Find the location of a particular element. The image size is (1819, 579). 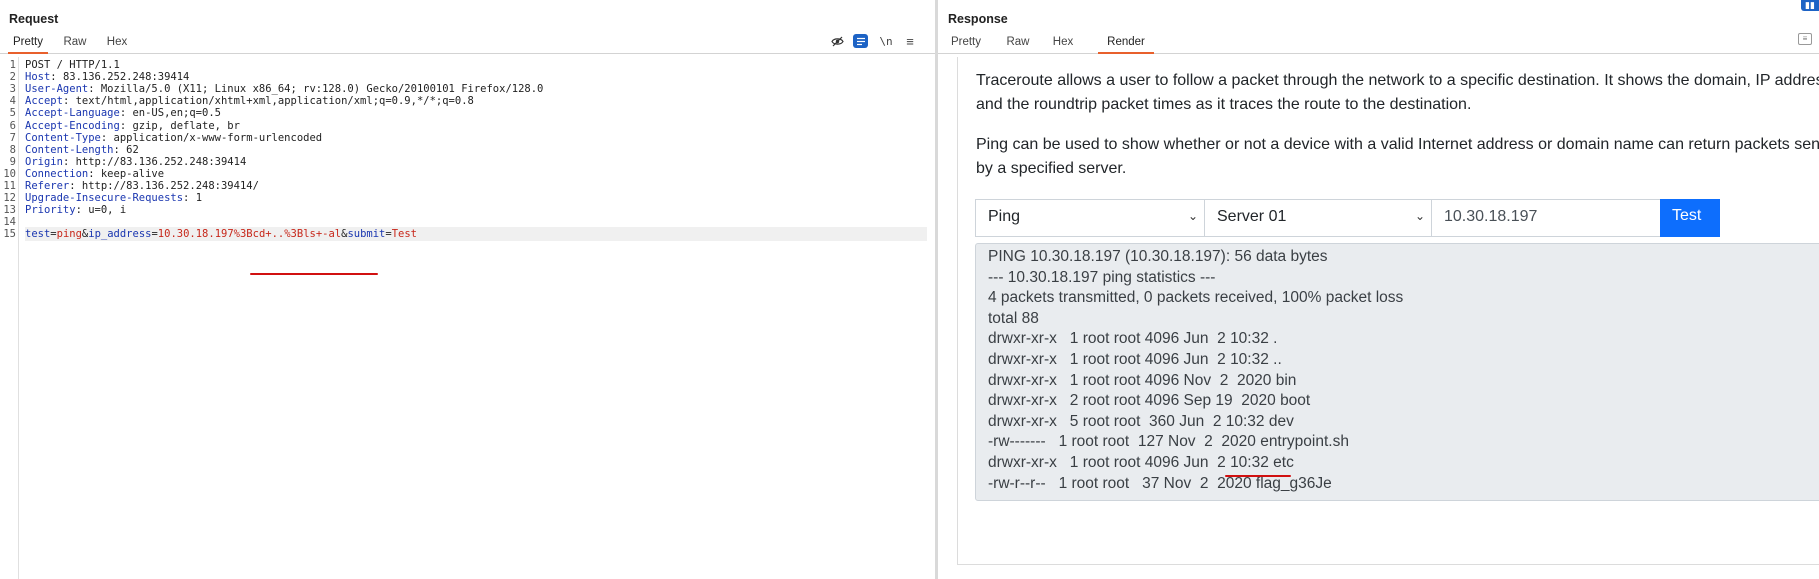

param-value: ping is located at coordinates (69, 234).